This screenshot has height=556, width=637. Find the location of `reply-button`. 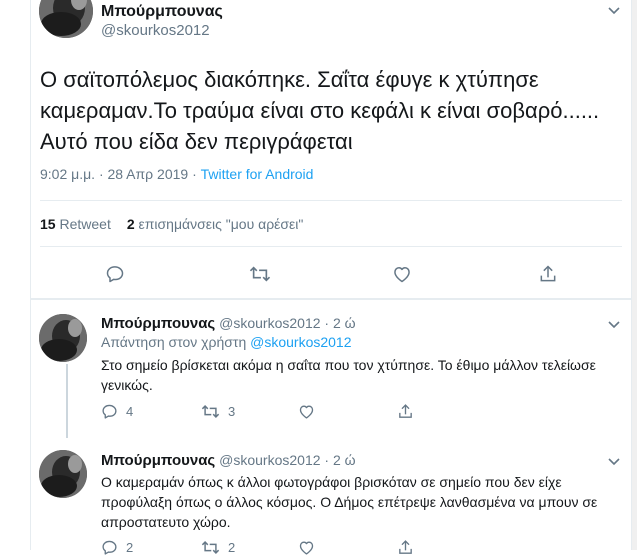

reply-button is located at coordinates (115, 274).